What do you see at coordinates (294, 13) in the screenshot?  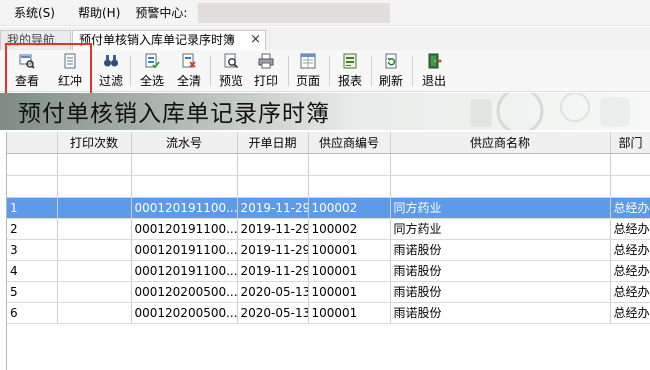 I see `alert-center-field` at bounding box center [294, 13].